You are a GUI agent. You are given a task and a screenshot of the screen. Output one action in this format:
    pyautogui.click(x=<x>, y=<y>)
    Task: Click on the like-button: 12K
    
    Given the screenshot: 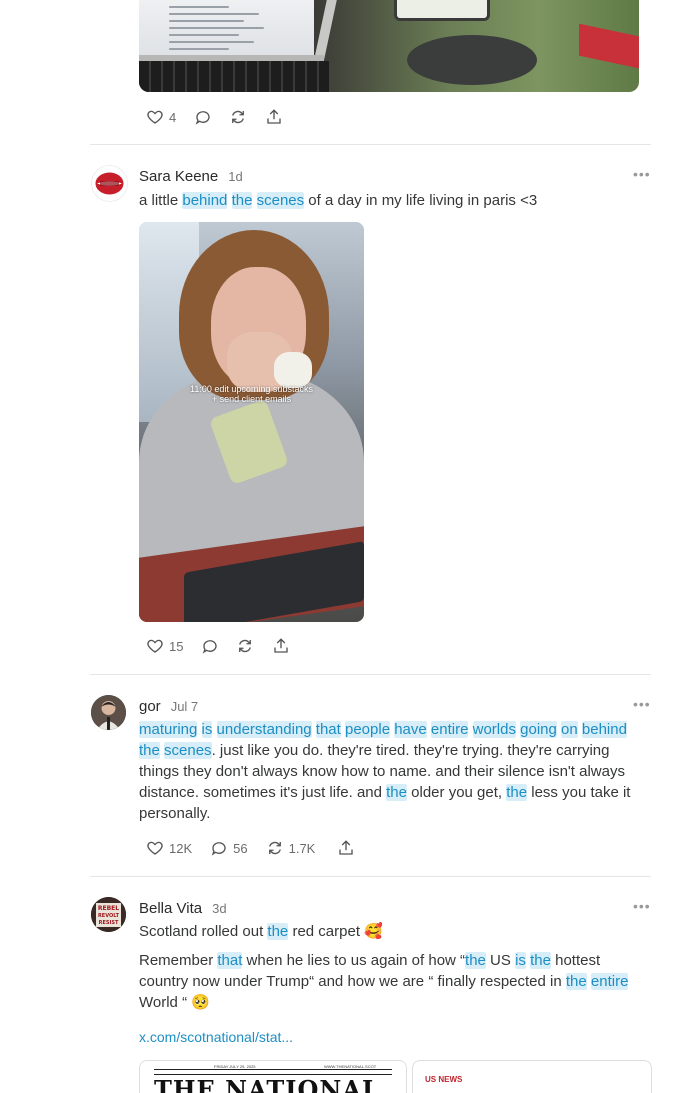 What is the action you would take?
    pyautogui.click(x=169, y=848)
    